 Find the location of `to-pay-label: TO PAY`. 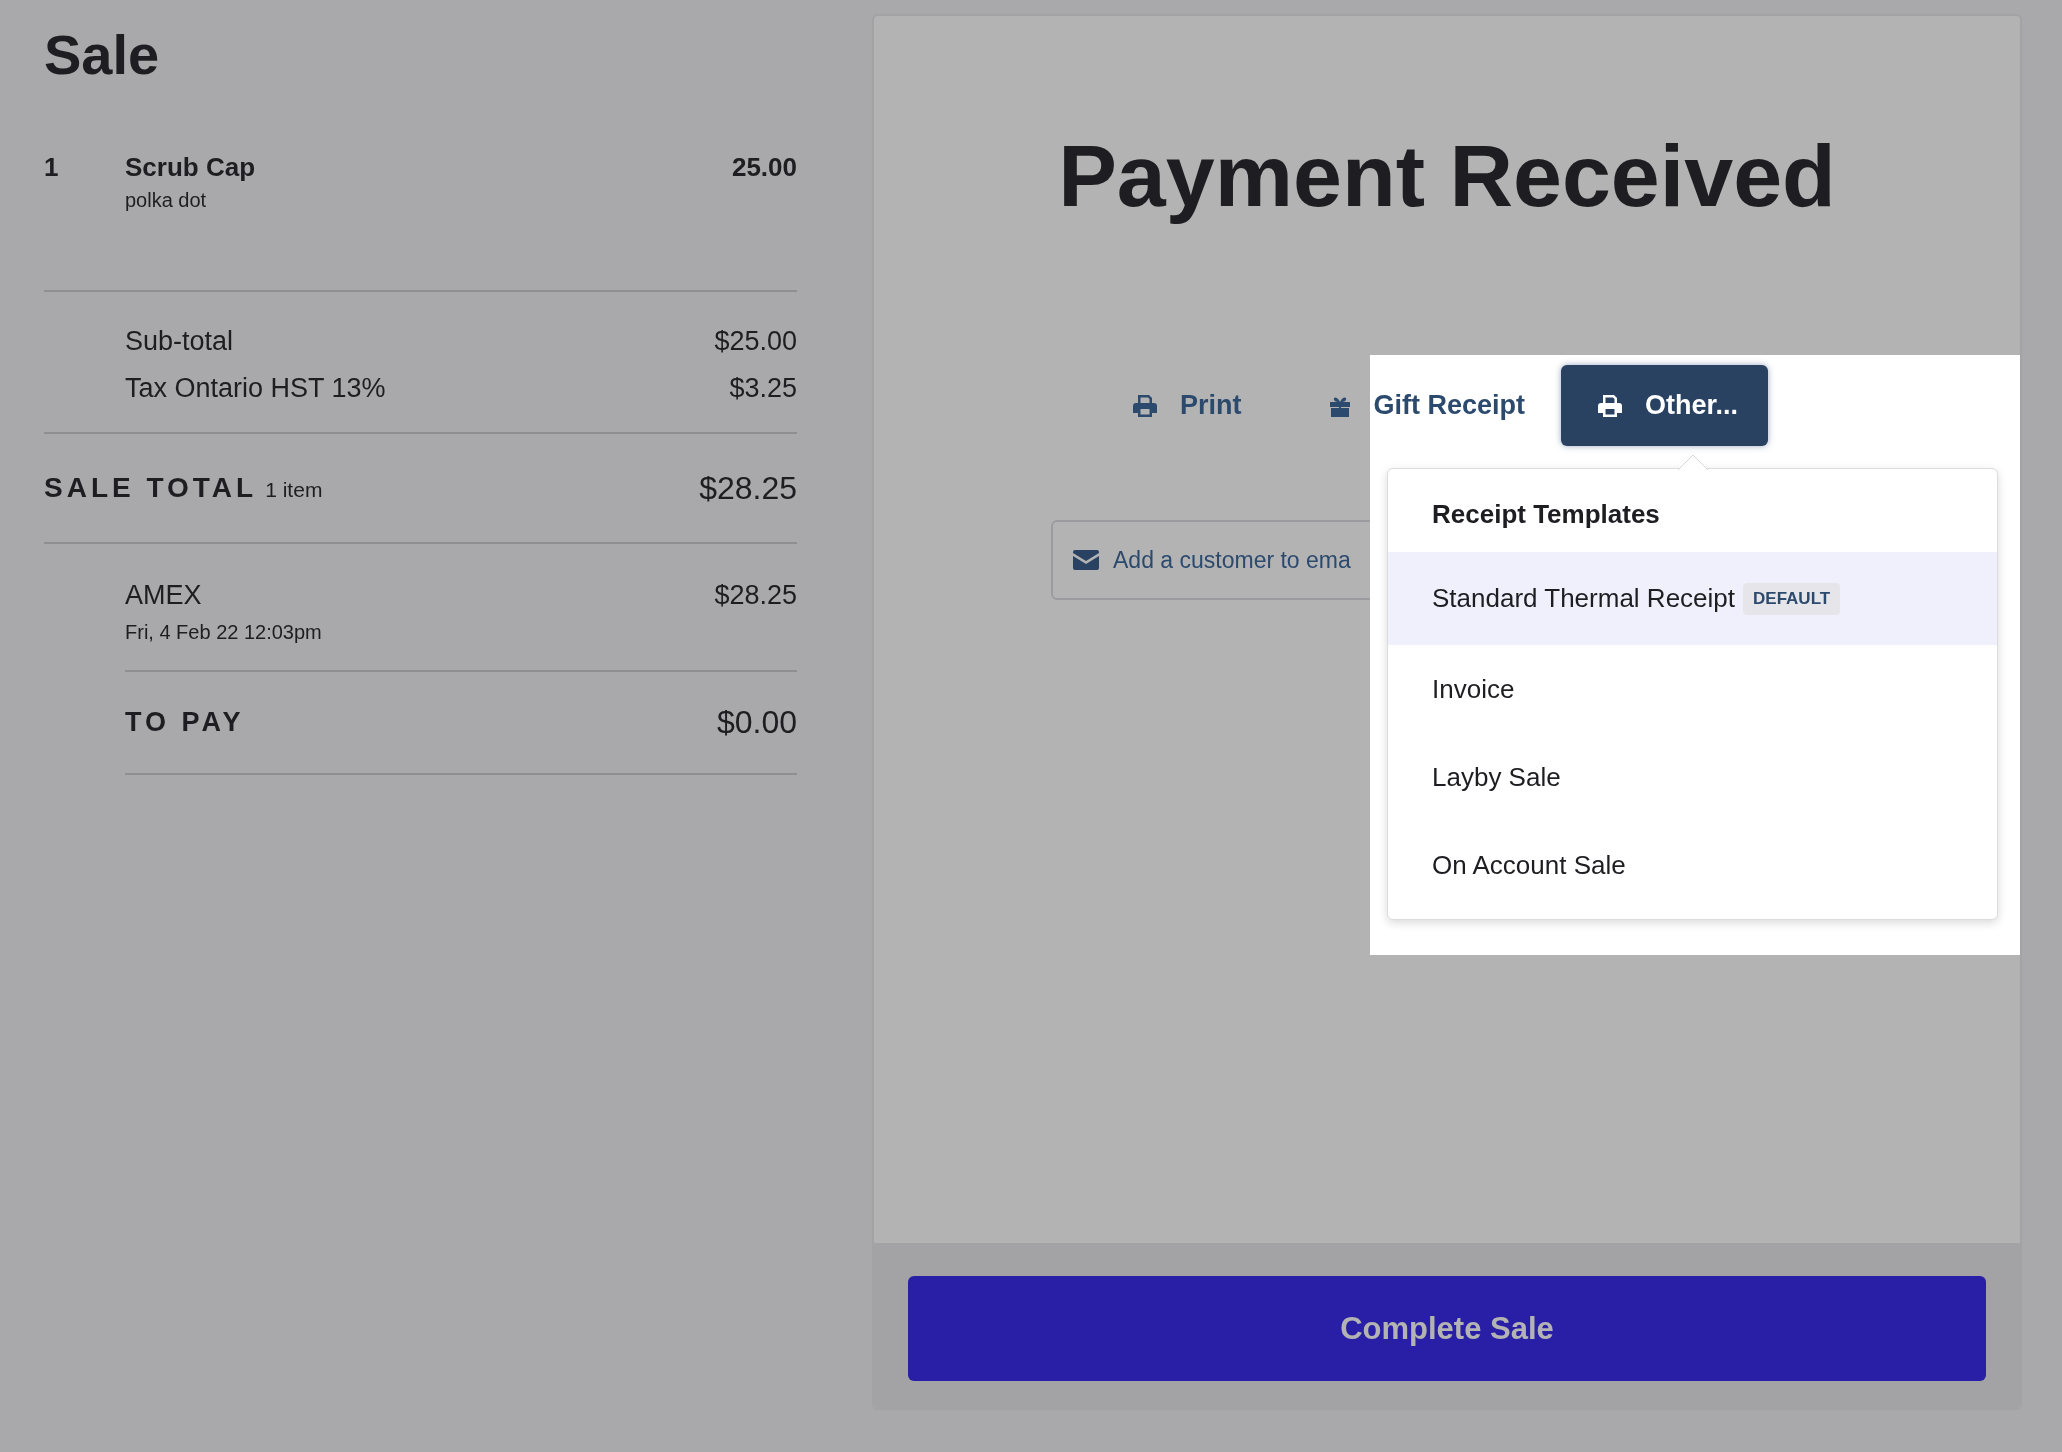

to-pay-label: TO PAY is located at coordinates (185, 722).